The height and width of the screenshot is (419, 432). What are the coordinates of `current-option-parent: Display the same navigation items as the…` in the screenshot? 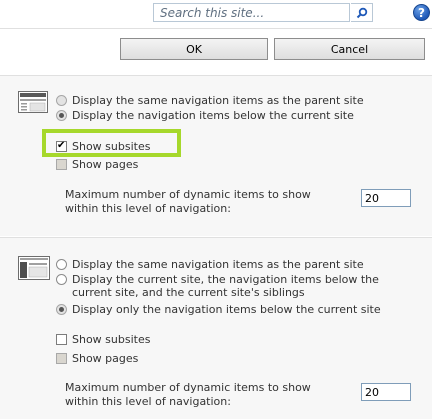 It's located at (210, 264).